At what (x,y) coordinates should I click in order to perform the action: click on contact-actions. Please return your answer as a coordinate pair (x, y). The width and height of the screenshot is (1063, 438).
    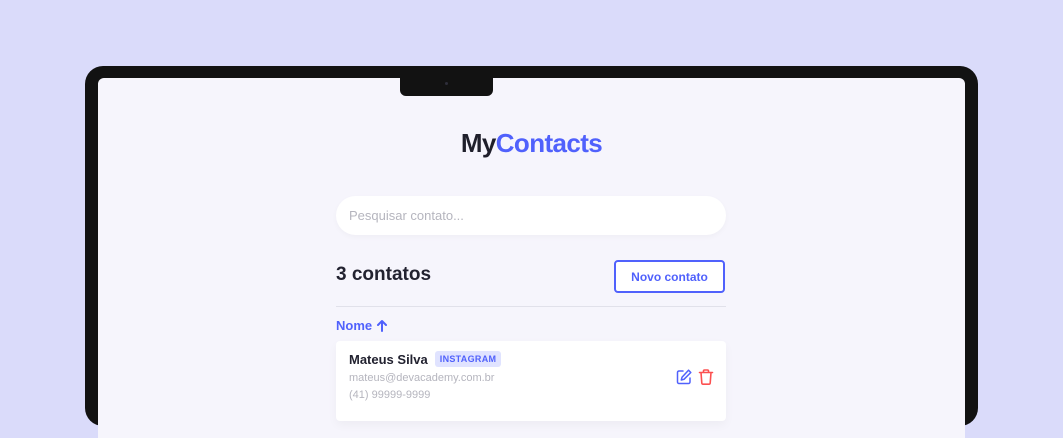
    Looking at the image, I should click on (695, 377).